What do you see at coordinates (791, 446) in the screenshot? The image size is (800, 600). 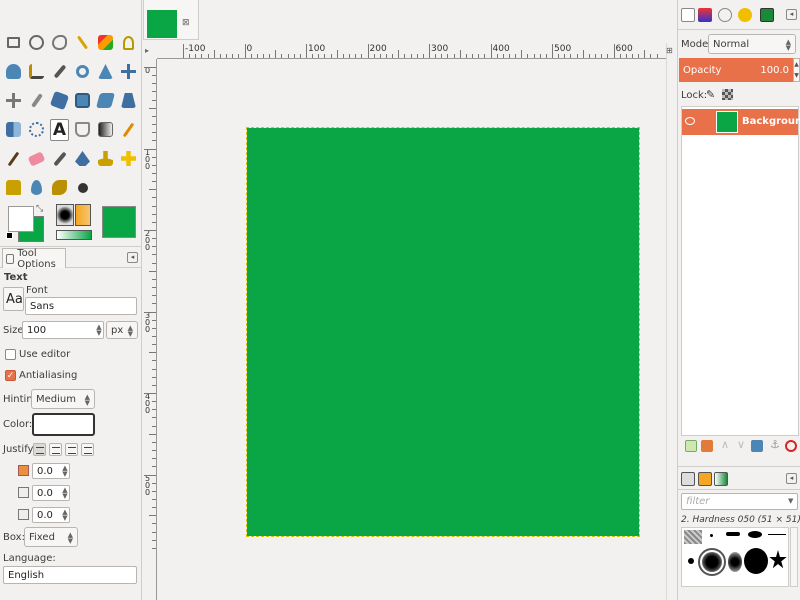 I see `delete-layer-button` at bounding box center [791, 446].